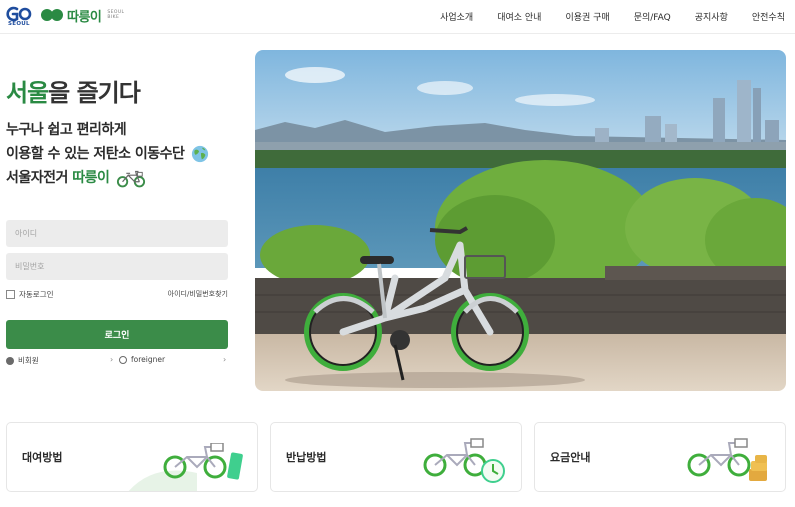  What do you see at coordinates (36, 294) in the screenshot?
I see `auto-login-label: 자동로그인` at bounding box center [36, 294].